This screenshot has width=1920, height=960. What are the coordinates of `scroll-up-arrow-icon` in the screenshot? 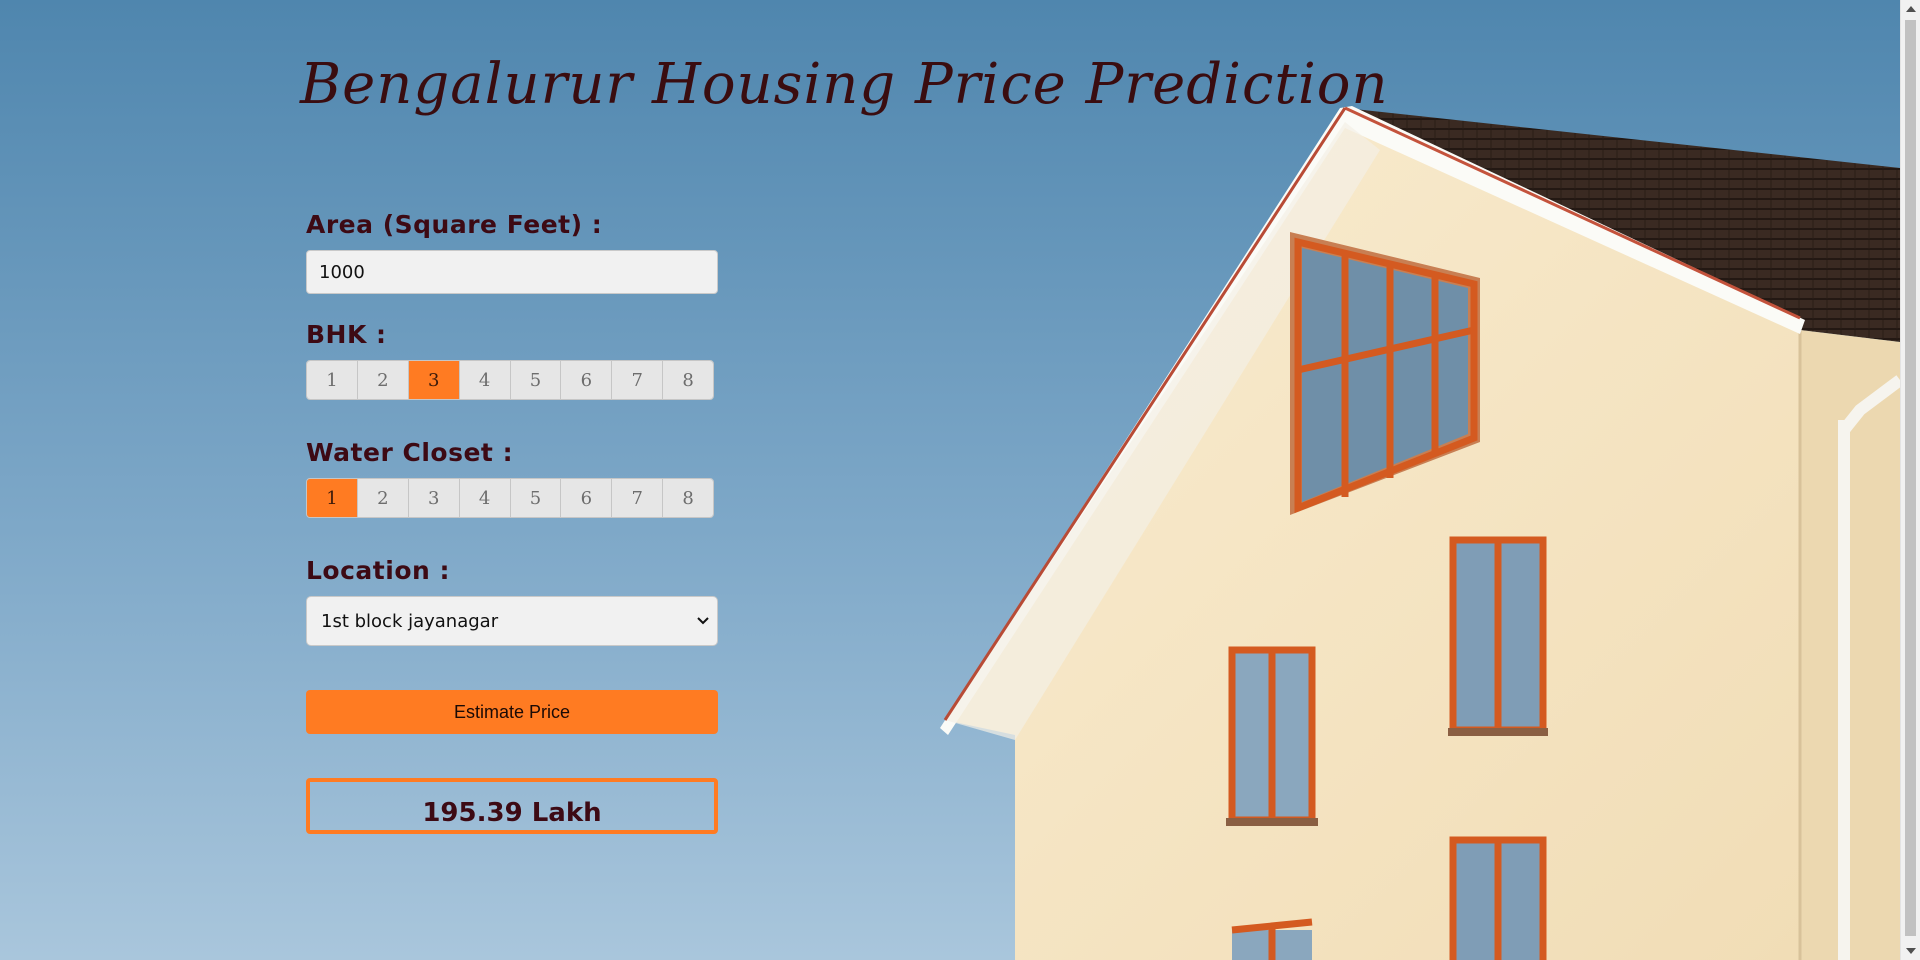 It's located at (1911, 9).